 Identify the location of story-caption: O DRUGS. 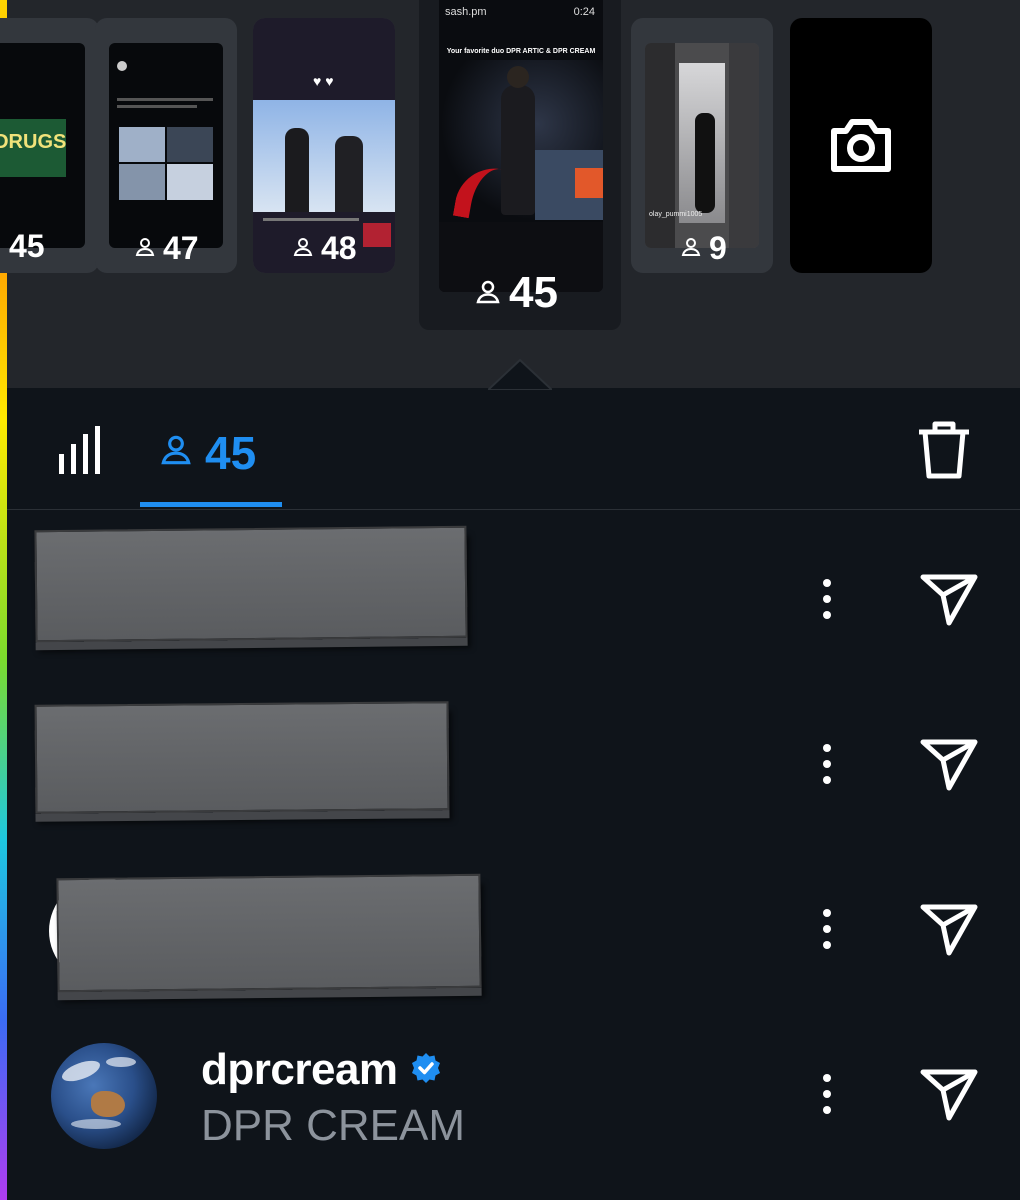
(33, 142).